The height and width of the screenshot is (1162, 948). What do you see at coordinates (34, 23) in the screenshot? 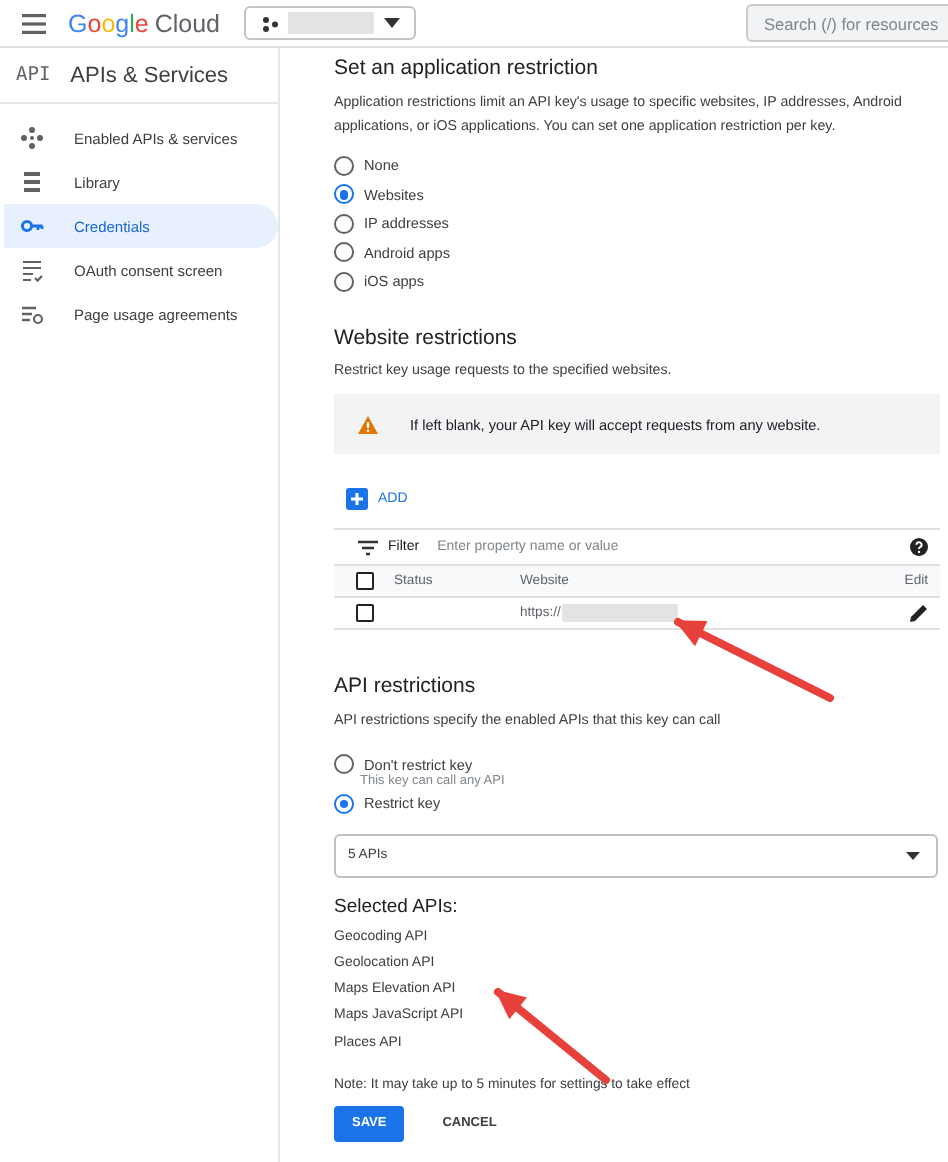
I see `menu-icon` at bounding box center [34, 23].